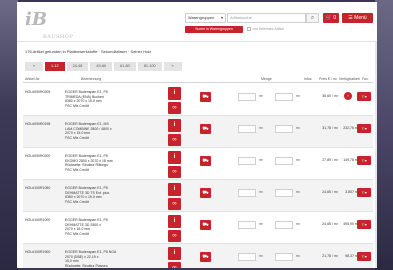 The width and height of the screenshot is (393, 270). I want to click on pager-page-5: 81-100, so click(149, 66).